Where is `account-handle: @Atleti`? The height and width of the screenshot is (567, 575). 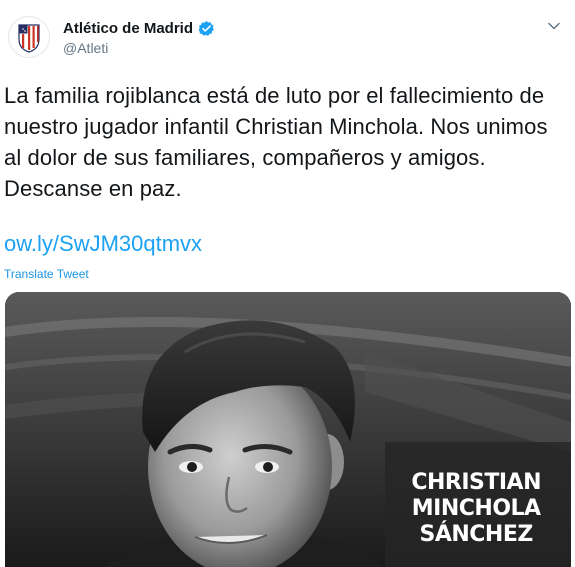 account-handle: @Atleti is located at coordinates (85, 48).